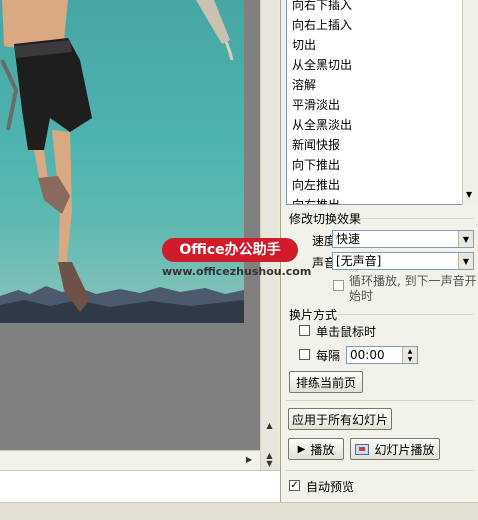 This screenshot has height=520, width=478. Describe the element at coordinates (328, 356) in the screenshot. I see `every-label: 每隔` at that location.